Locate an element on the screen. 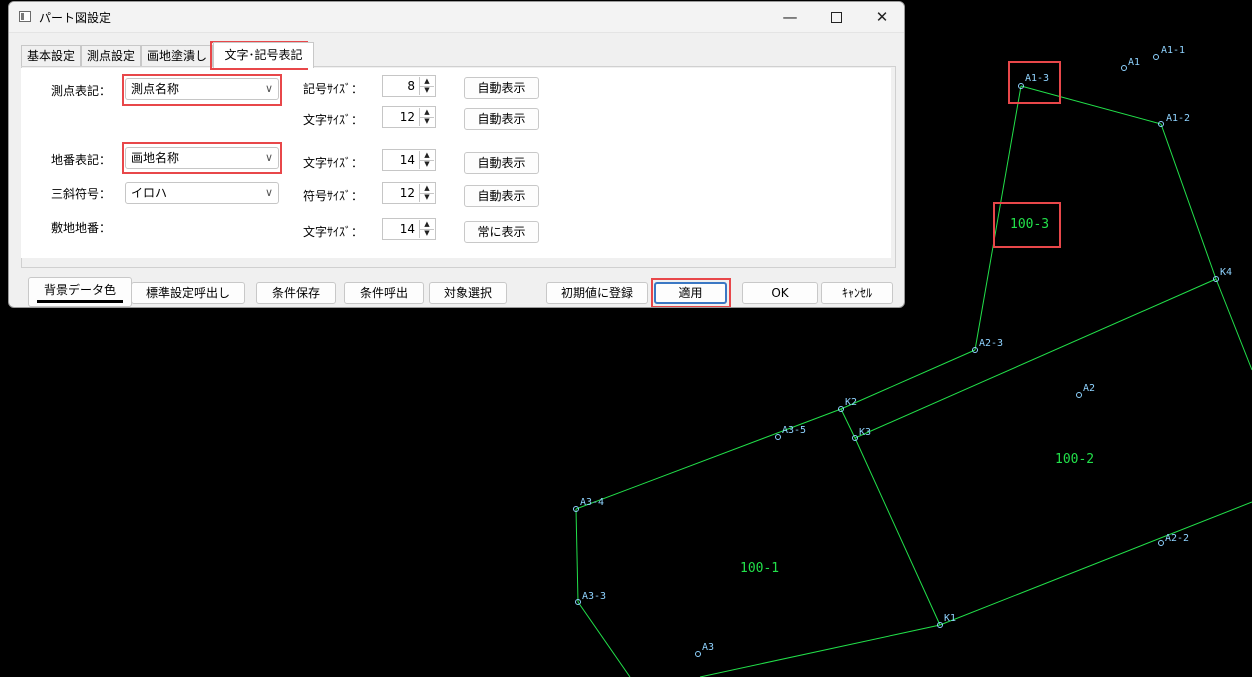 This screenshot has height=677, width=1252. point-label: A2-3 is located at coordinates (991, 343).